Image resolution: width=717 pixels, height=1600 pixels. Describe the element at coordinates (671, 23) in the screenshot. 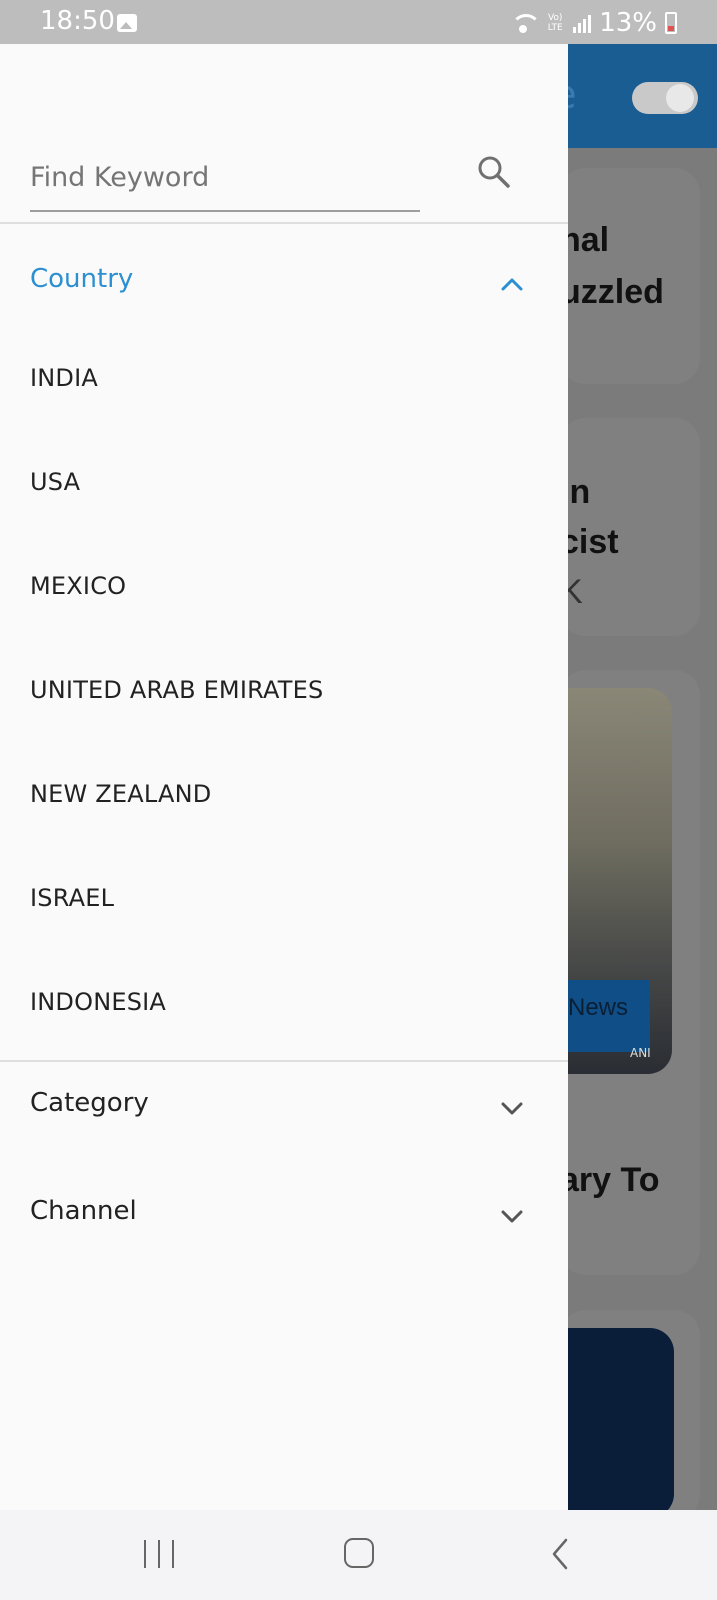

I see `battery-icon` at that location.